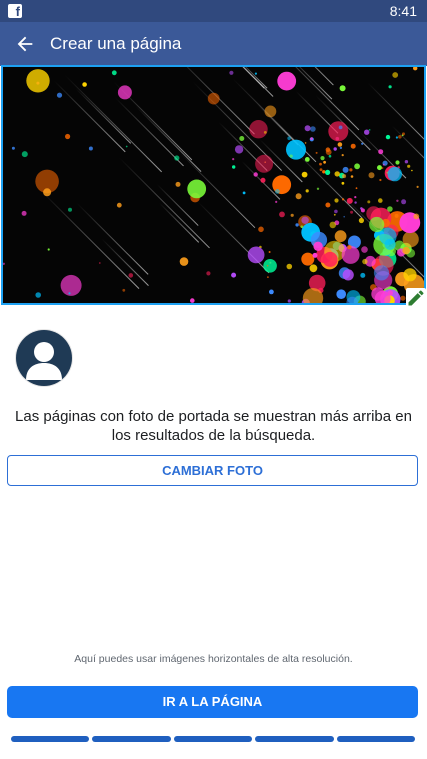  Describe the element at coordinates (212, 702) in the screenshot. I see `go-to-page-button: IR A LA PÁGINA` at that location.